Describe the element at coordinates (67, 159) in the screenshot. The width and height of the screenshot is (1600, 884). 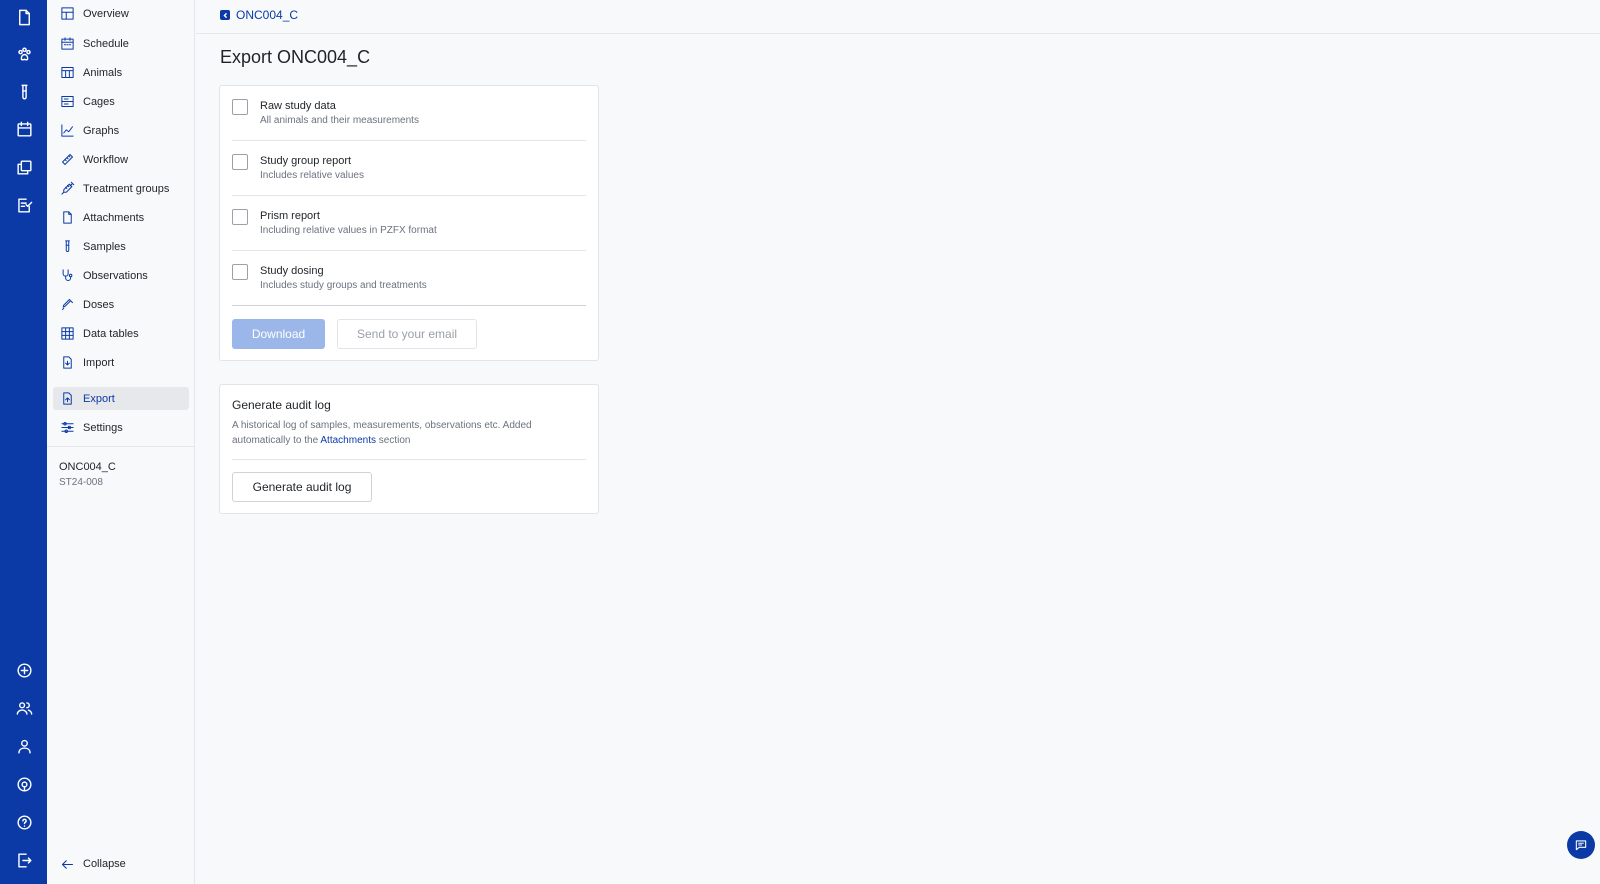
I see `ruler-icon` at that location.